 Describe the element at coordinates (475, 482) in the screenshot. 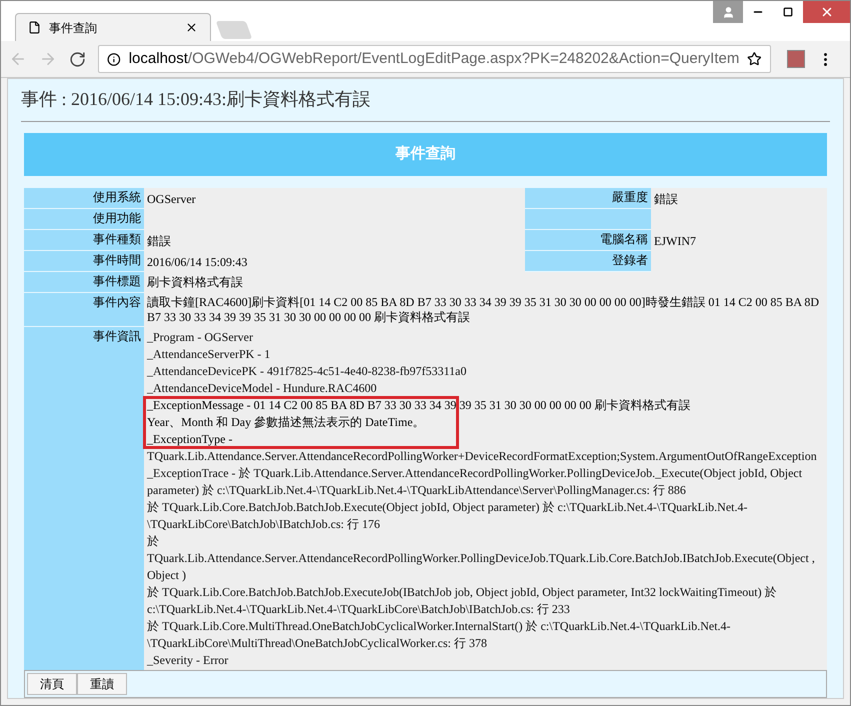

I see `info-line: _ExceptionTrace - 於 TQuark.Lib.Attendance.Server.AttendanceRecordPollingWorker.PollingDeviceJob._Execute(Object jobId, Object parameter) 於 c:\TQuarkLib.Net.4-\TQuarkLib.Net.4-\TQuarkLibAttendance\Server\PollingManager.cs: 行 886` at that location.